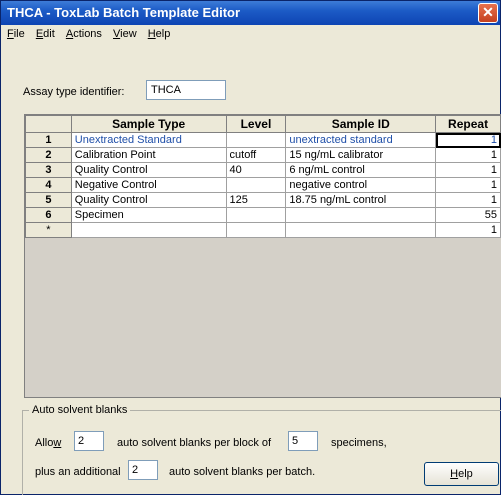  Describe the element at coordinates (194, 443) in the screenshot. I see `per-block-label: auto solvent blanks per block of` at that location.